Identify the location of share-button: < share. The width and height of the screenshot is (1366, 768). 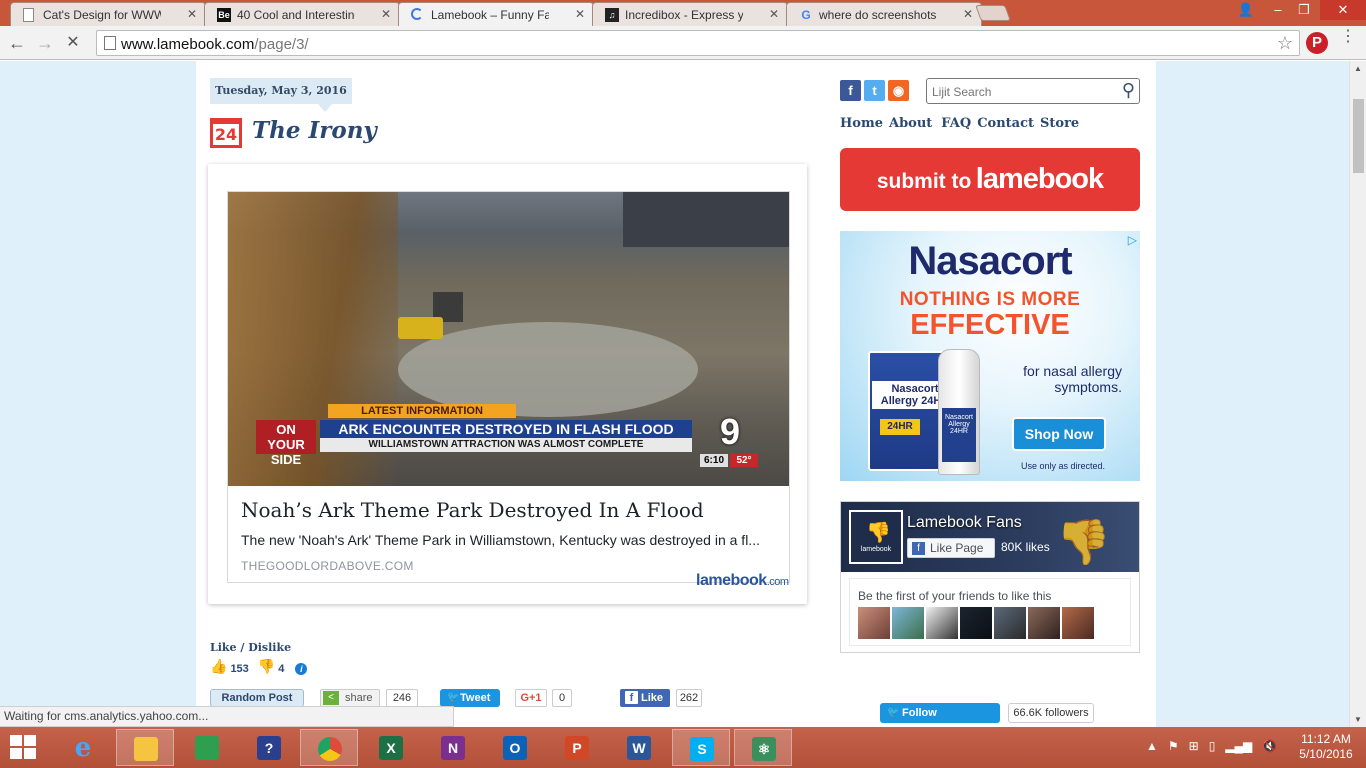
(350, 698).